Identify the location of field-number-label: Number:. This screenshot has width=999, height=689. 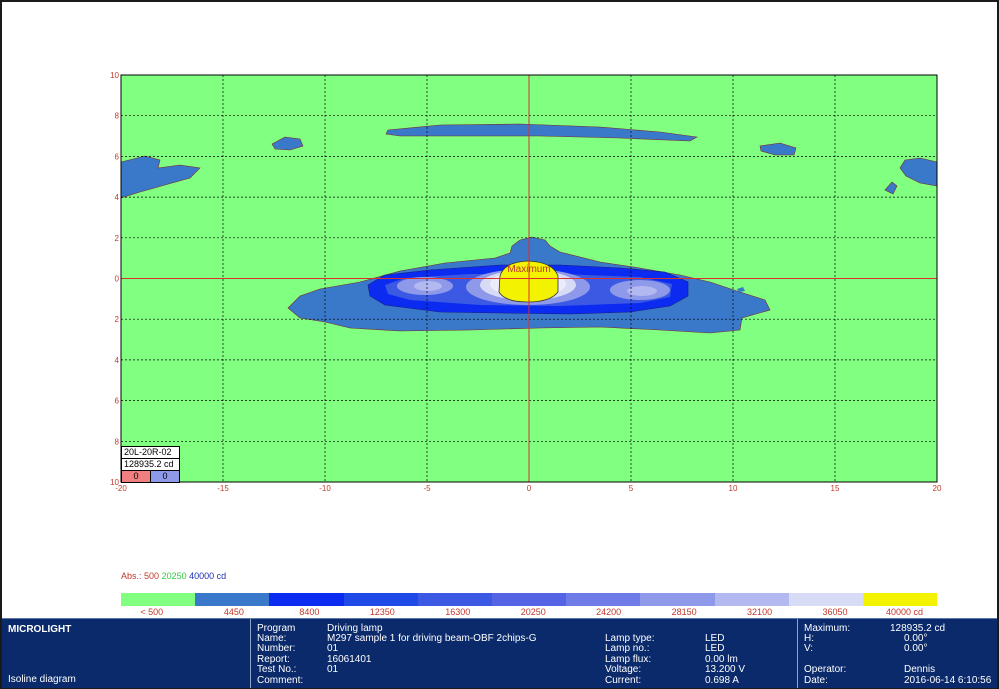
(276, 648).